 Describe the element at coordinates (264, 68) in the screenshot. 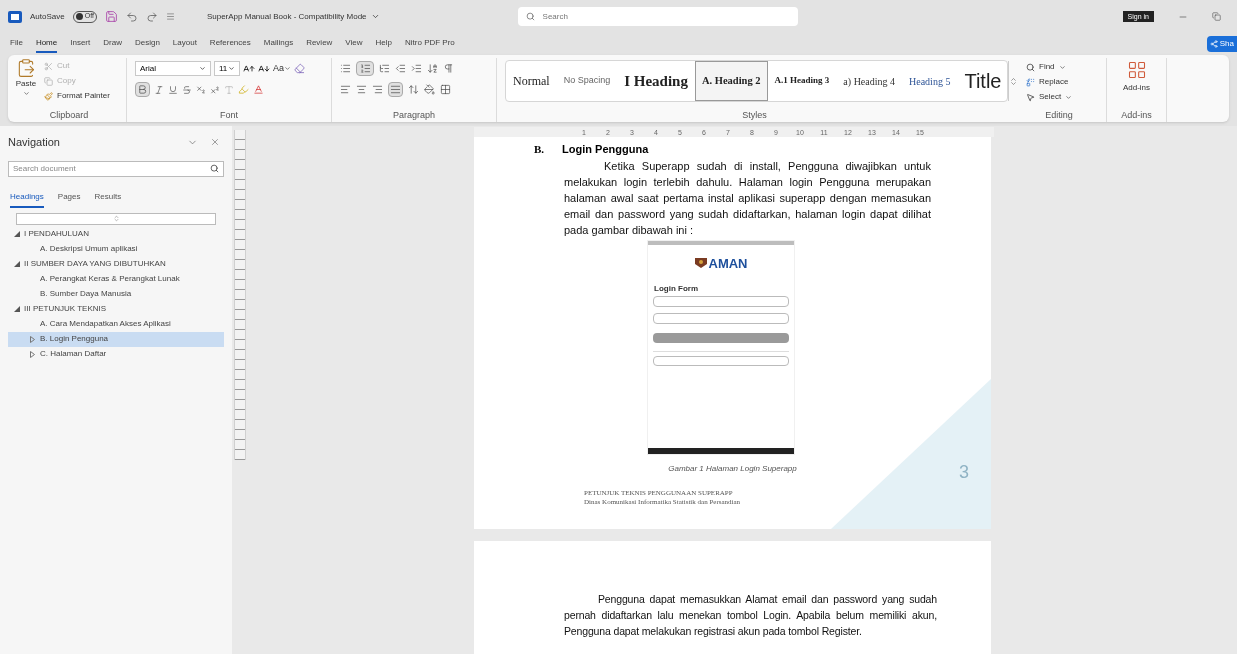

I see `shrink-font-icon` at that location.